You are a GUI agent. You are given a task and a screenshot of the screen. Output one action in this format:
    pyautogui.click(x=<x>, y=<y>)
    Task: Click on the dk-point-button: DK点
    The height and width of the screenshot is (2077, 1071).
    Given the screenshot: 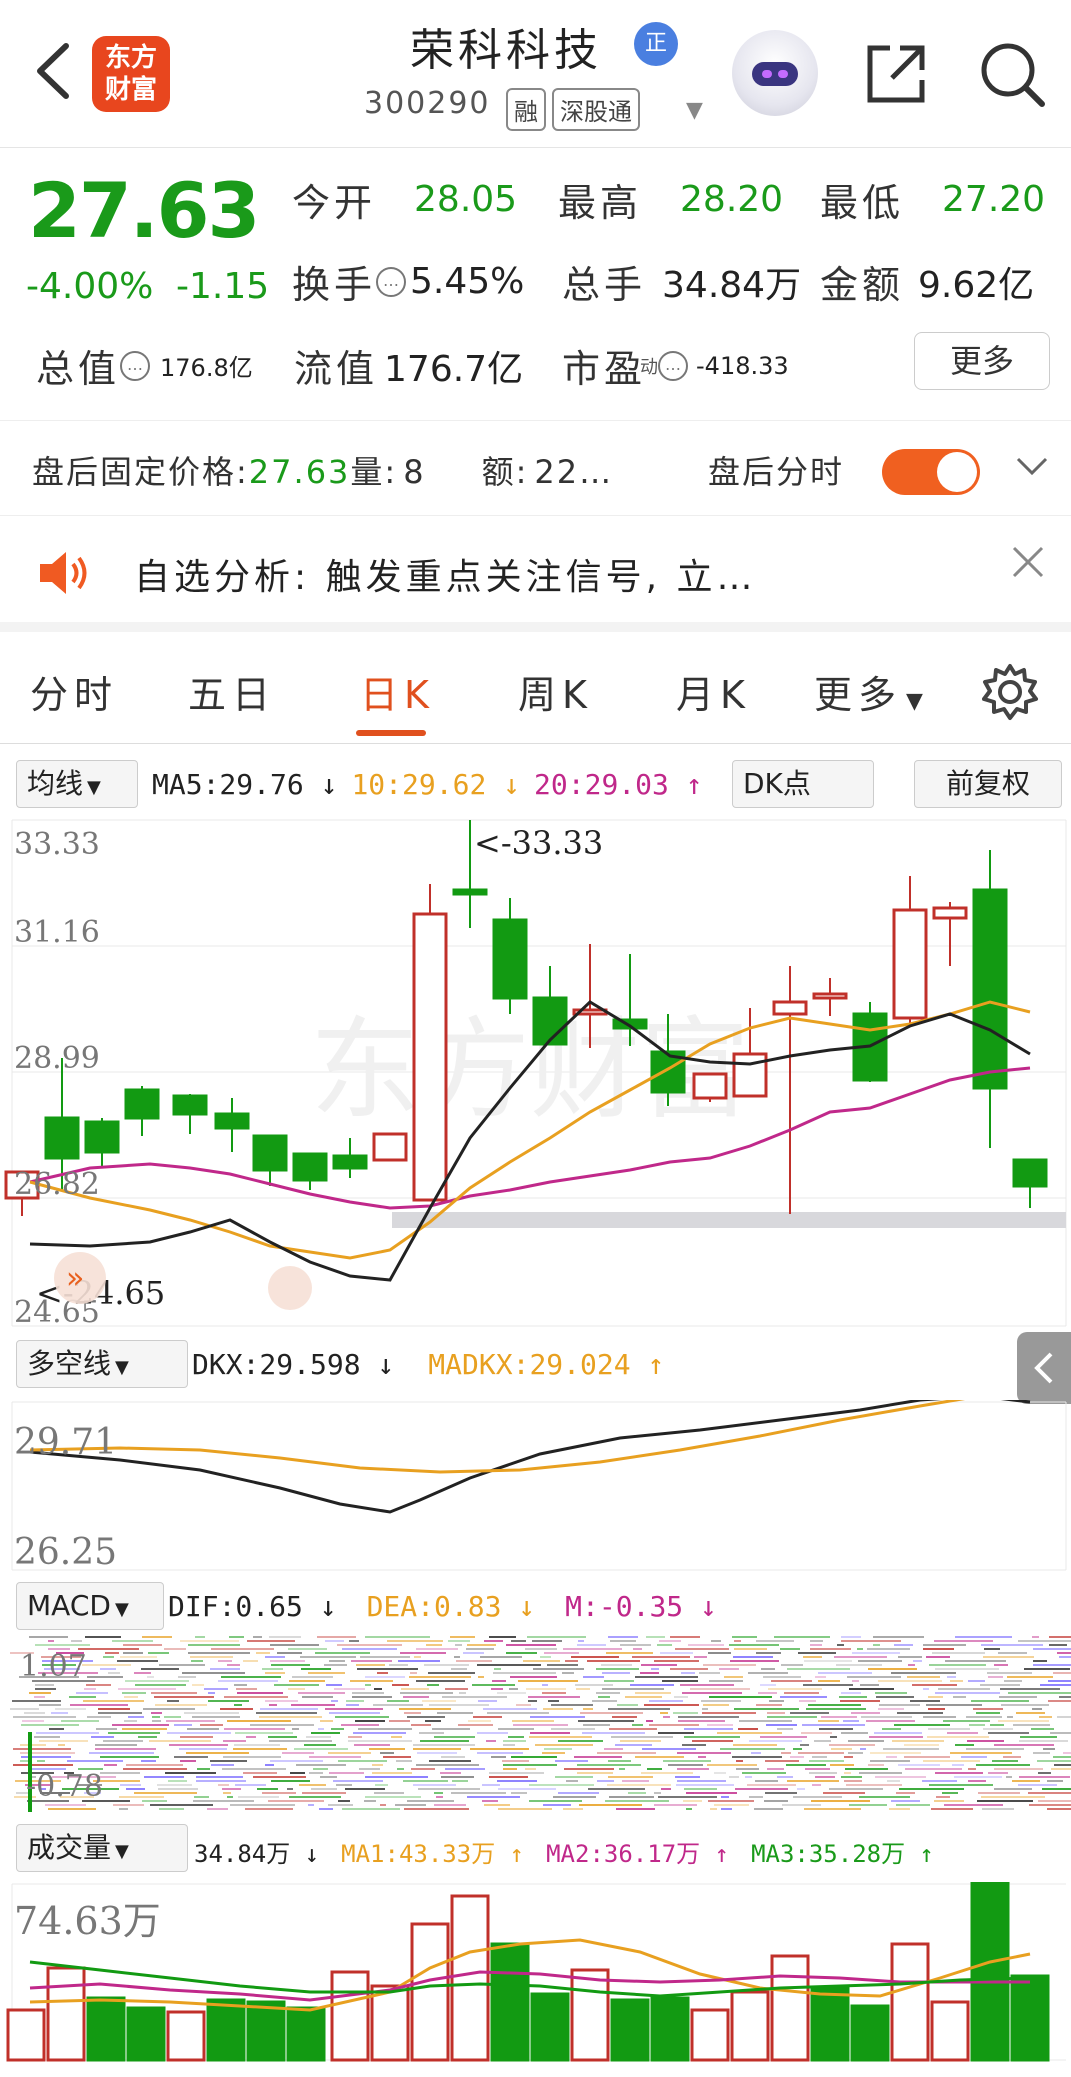 What is the action you would take?
    pyautogui.click(x=803, y=784)
    